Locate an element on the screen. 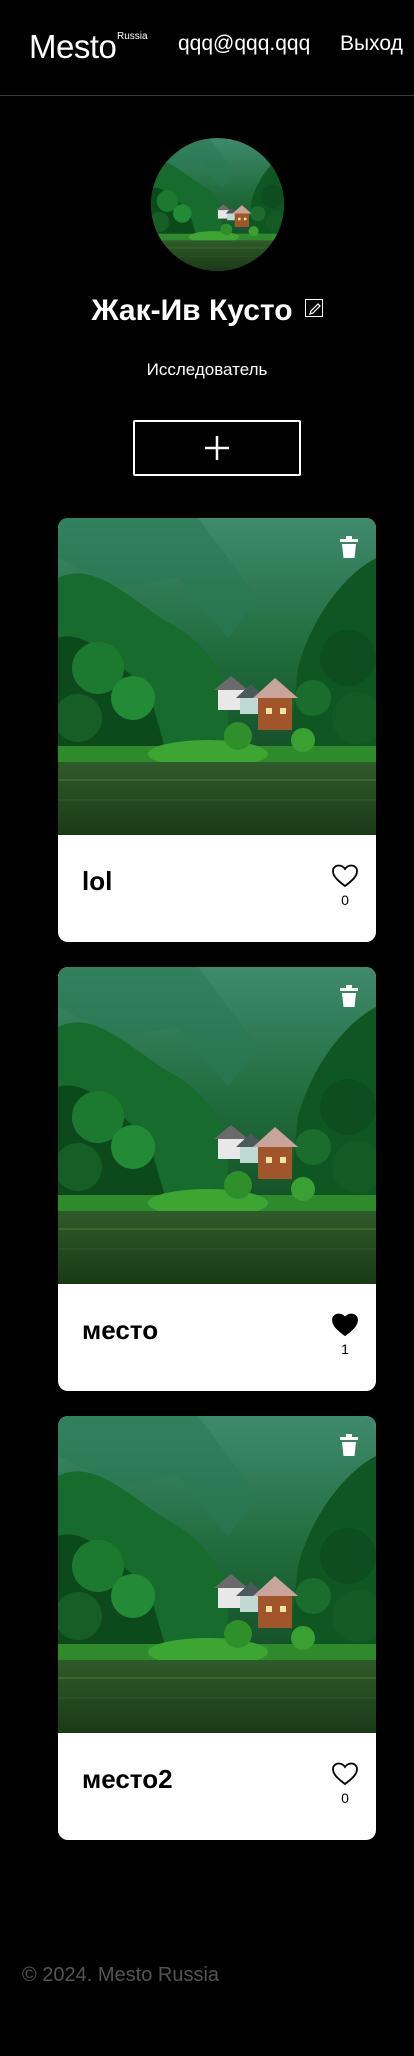 This screenshot has width=414, height=2056. logo: Mesto is located at coordinates (73, 47).